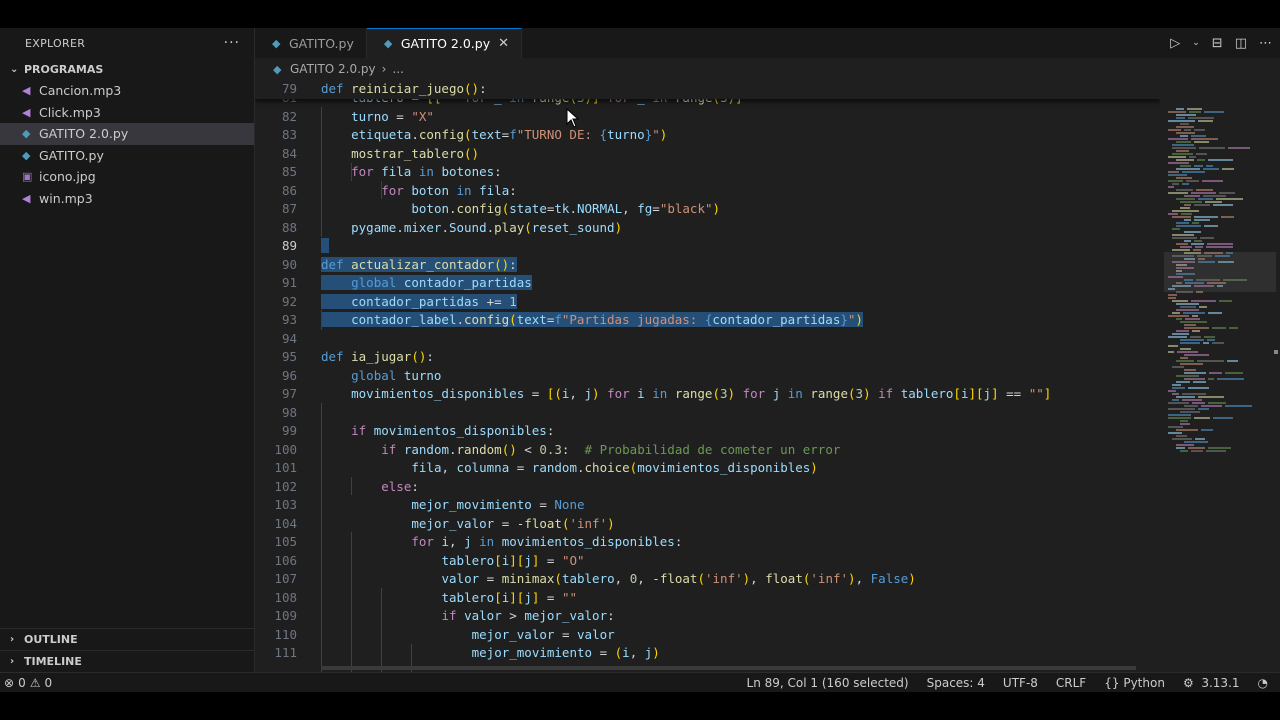 The height and width of the screenshot is (720, 1280). I want to click on line-number: 91, so click(289, 282).